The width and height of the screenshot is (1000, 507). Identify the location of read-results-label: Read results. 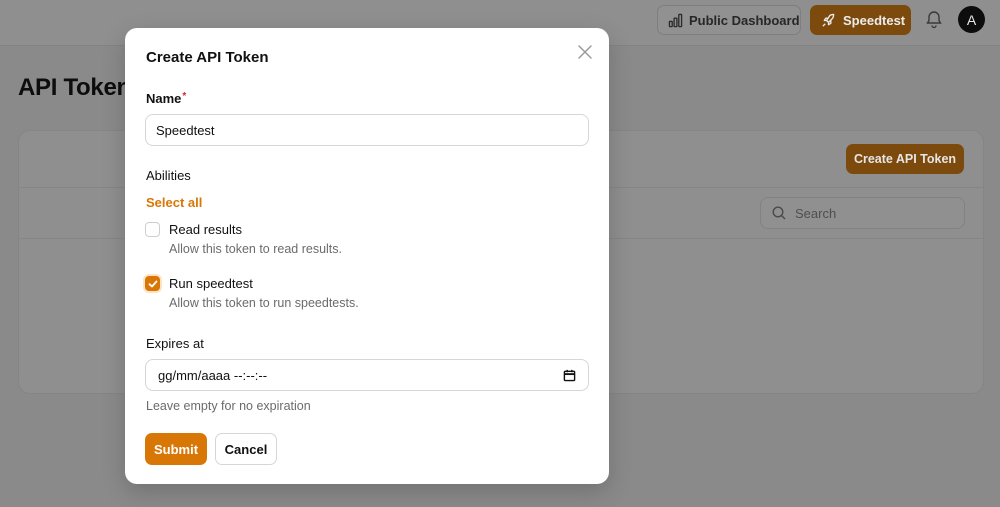
(205, 229).